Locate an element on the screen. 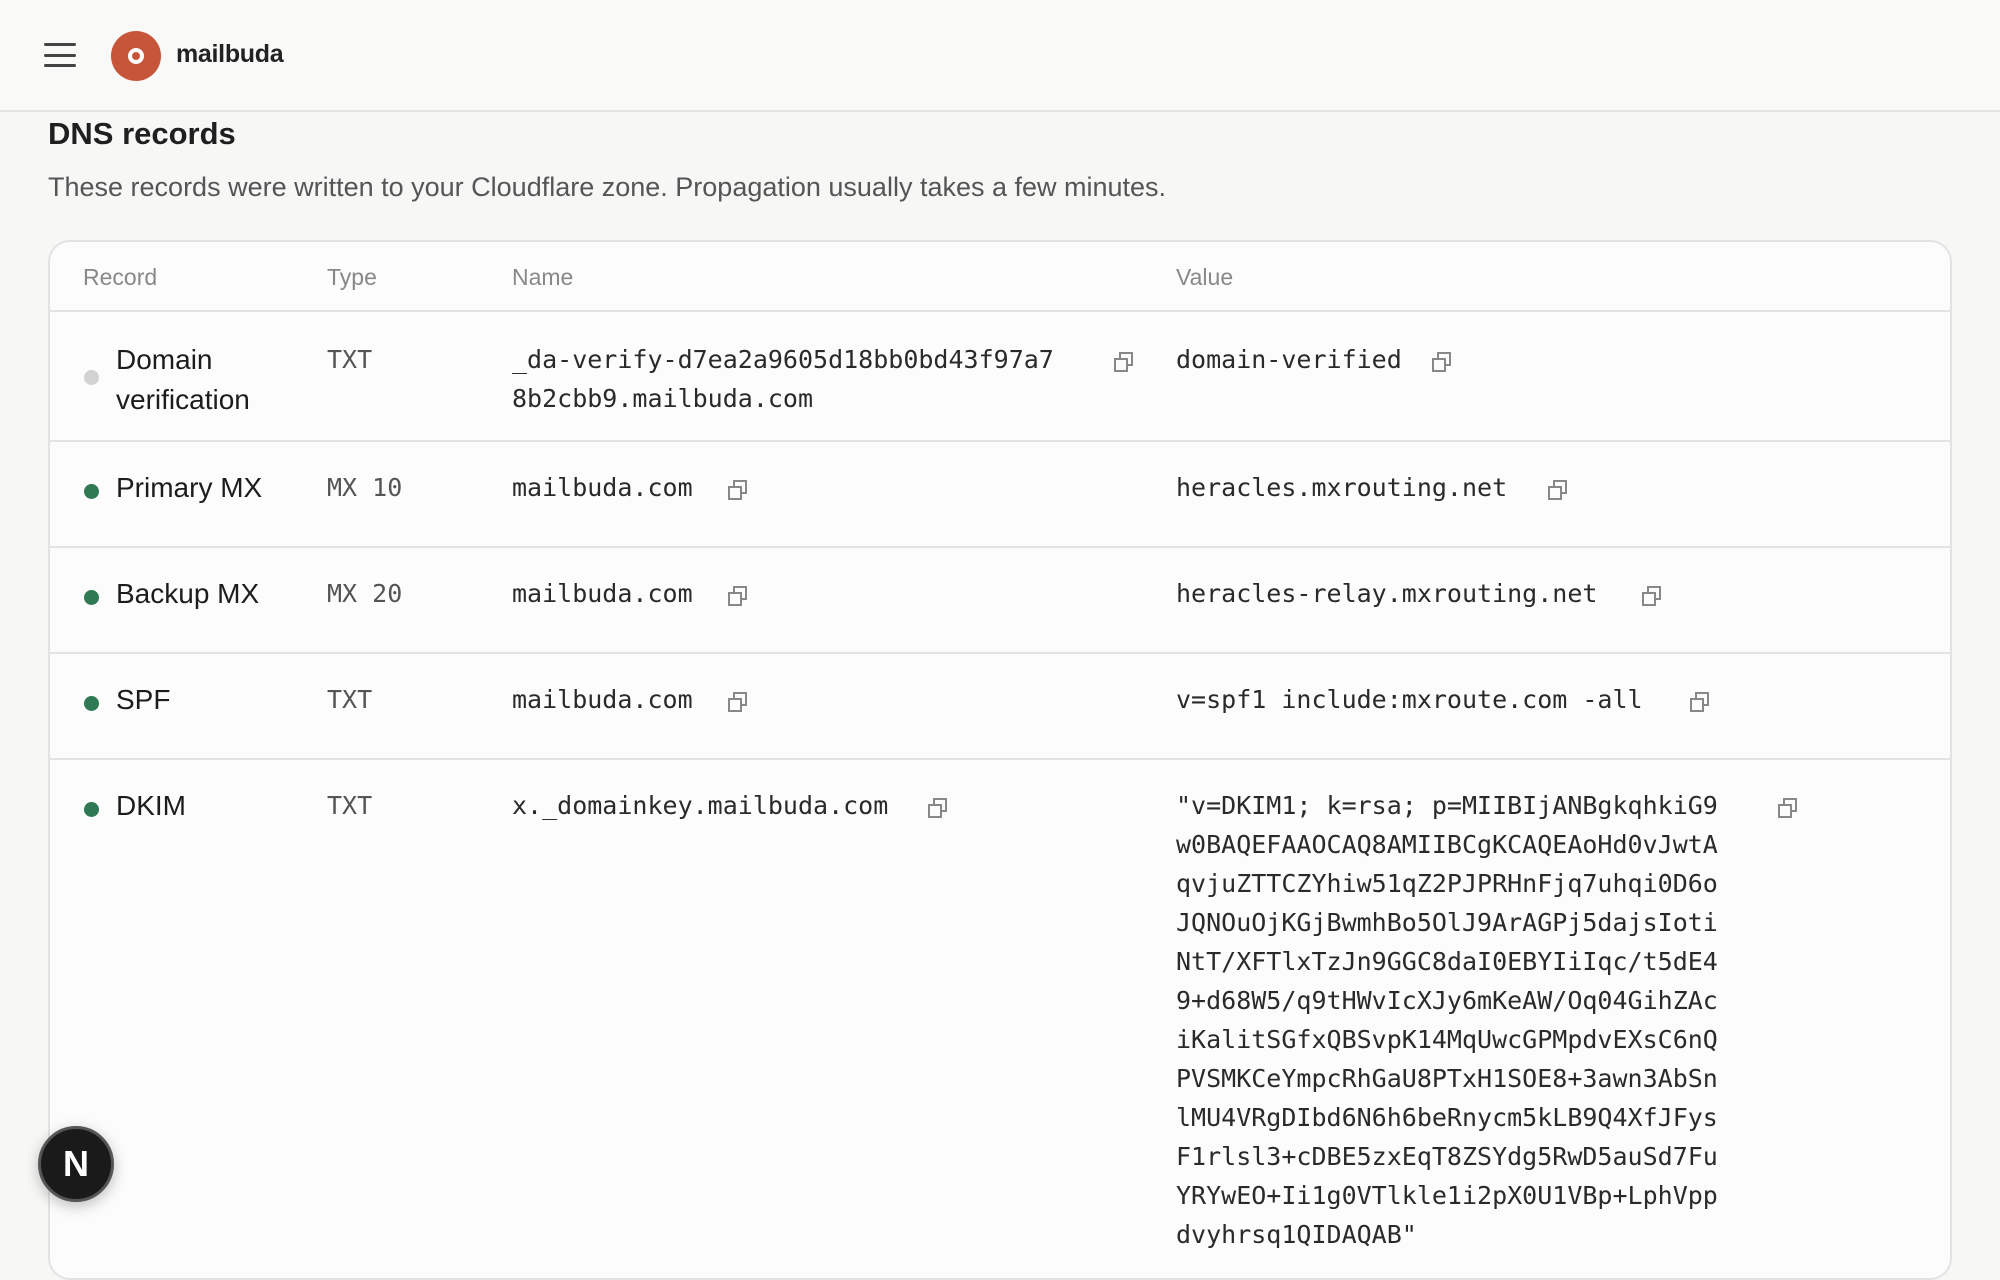  brand-logo is located at coordinates (136, 56).